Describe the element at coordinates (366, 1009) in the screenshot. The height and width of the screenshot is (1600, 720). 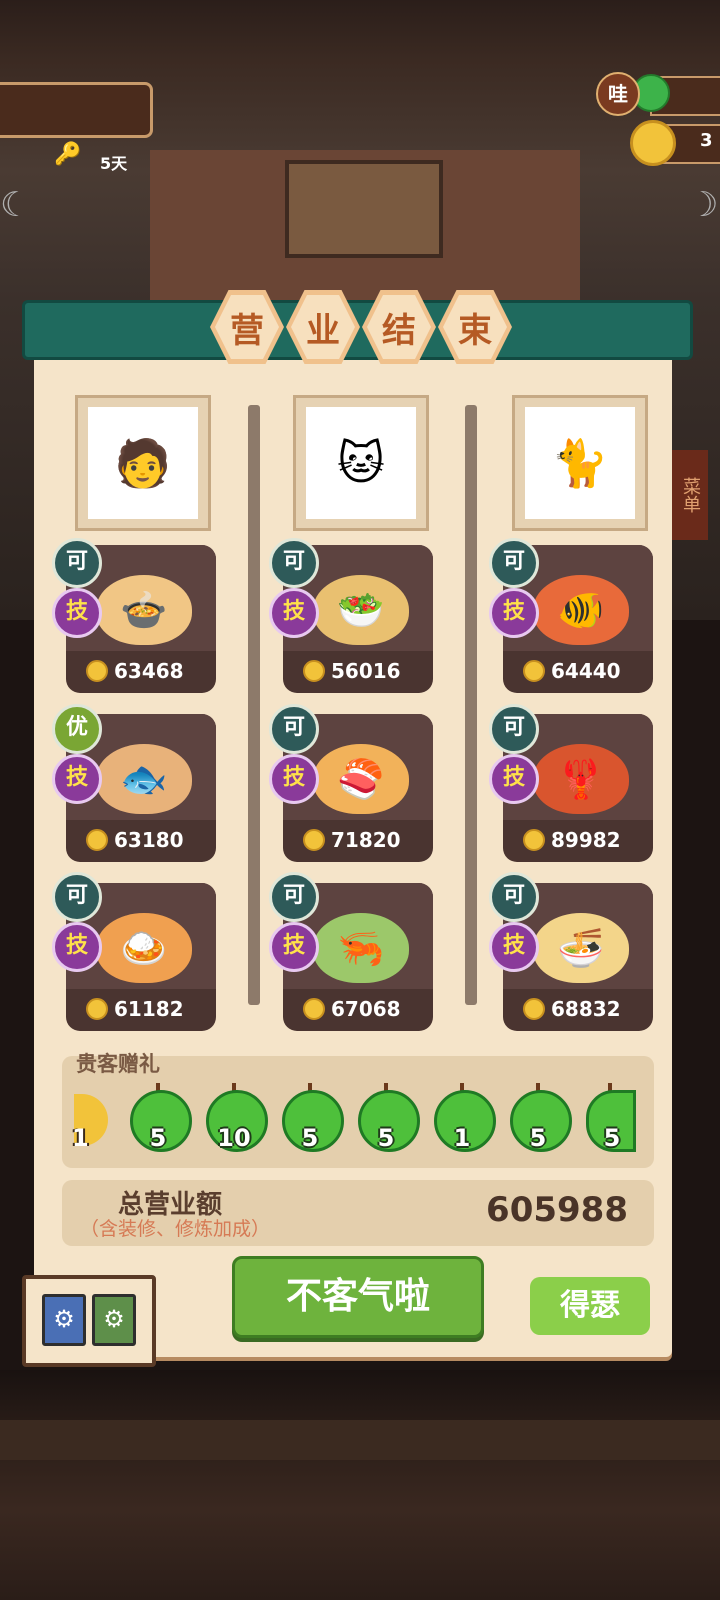
I see `price-value: 67068` at that location.